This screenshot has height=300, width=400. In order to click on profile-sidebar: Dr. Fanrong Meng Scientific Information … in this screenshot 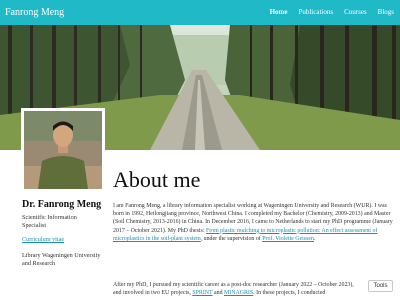, I will do `click(67, 233)`.